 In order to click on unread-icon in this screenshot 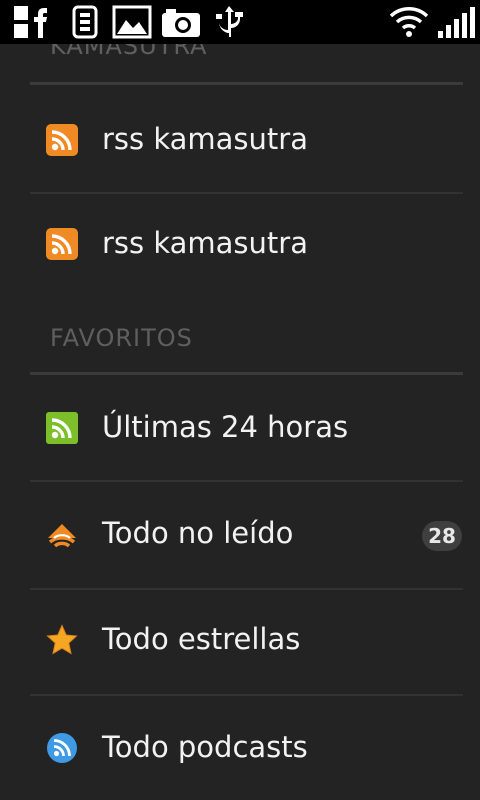, I will do `click(62, 536)`.